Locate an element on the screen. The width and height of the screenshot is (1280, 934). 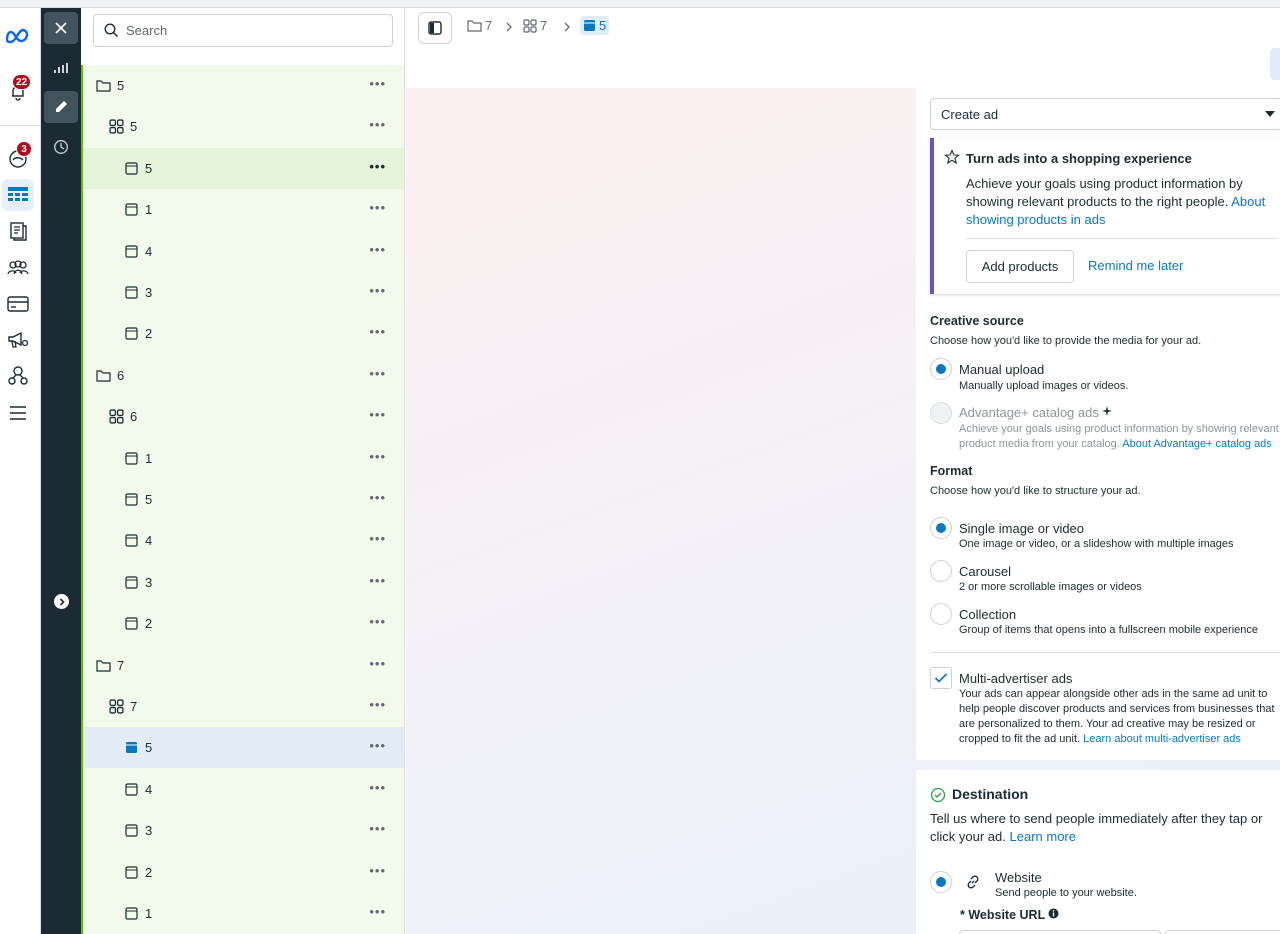
tree-row-label: 3 is located at coordinates (149, 831).